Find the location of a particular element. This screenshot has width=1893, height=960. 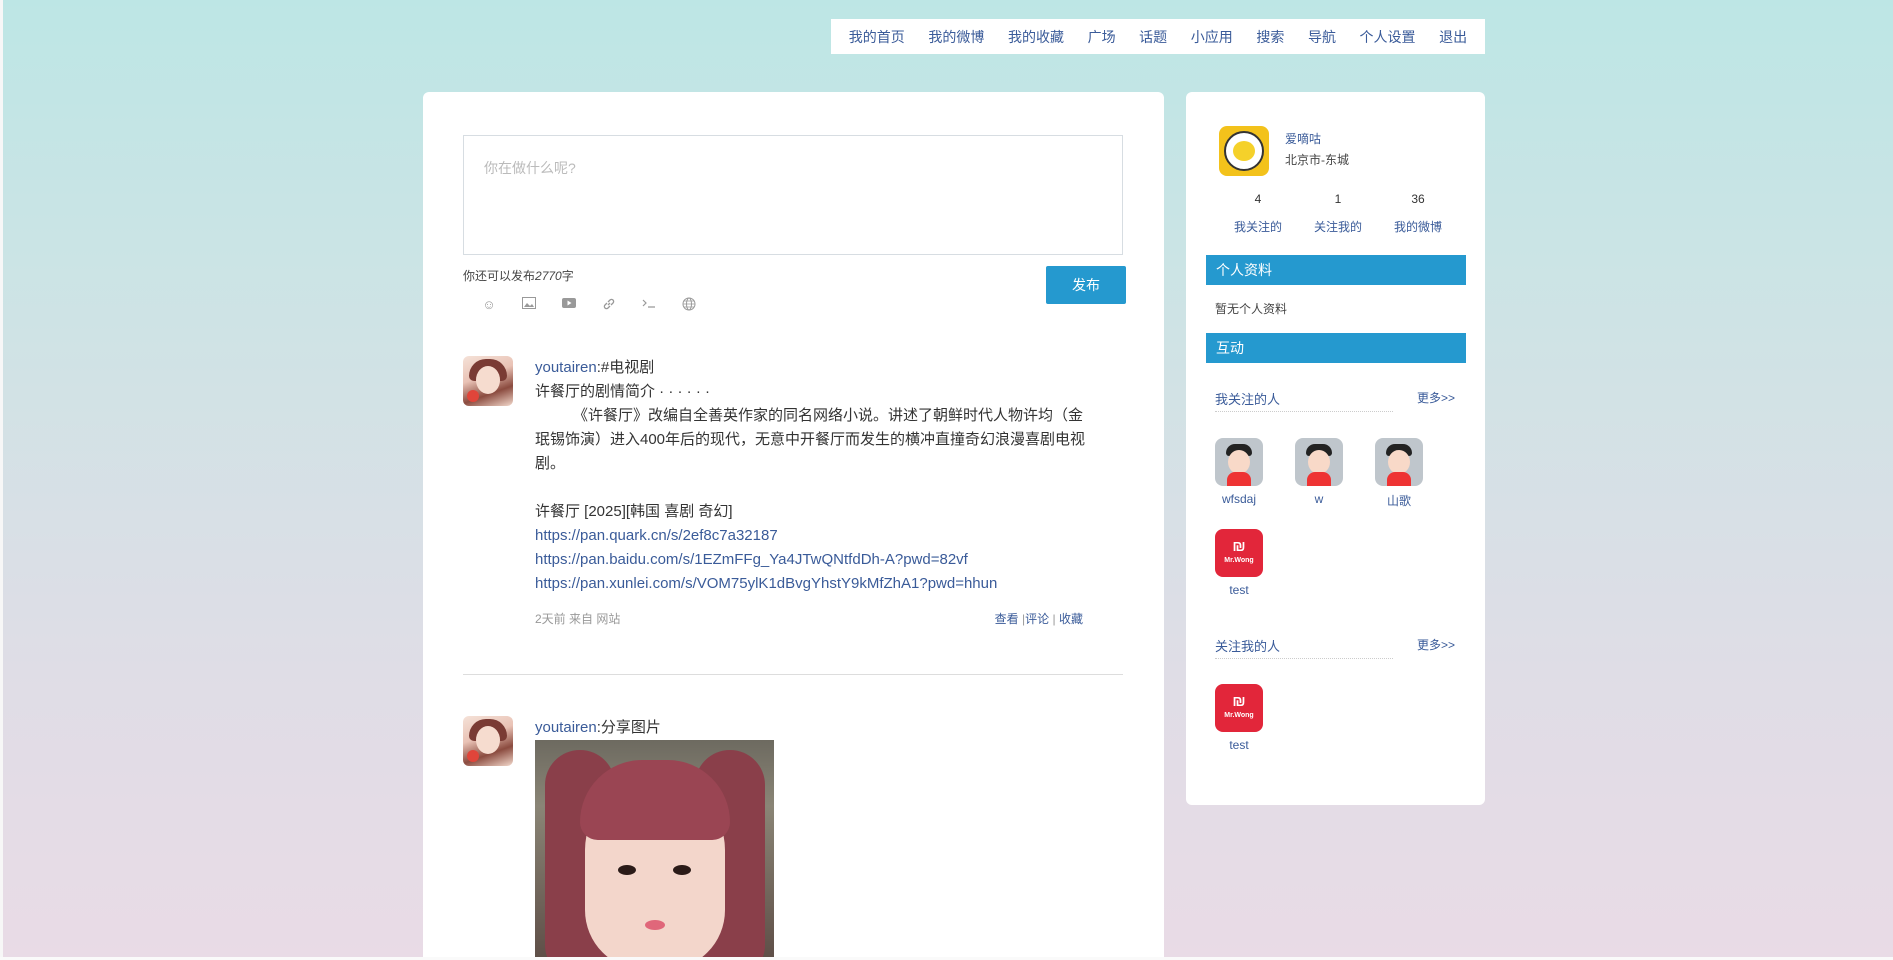

profile-username: 爱嘀咕 is located at coordinates (1303, 138).